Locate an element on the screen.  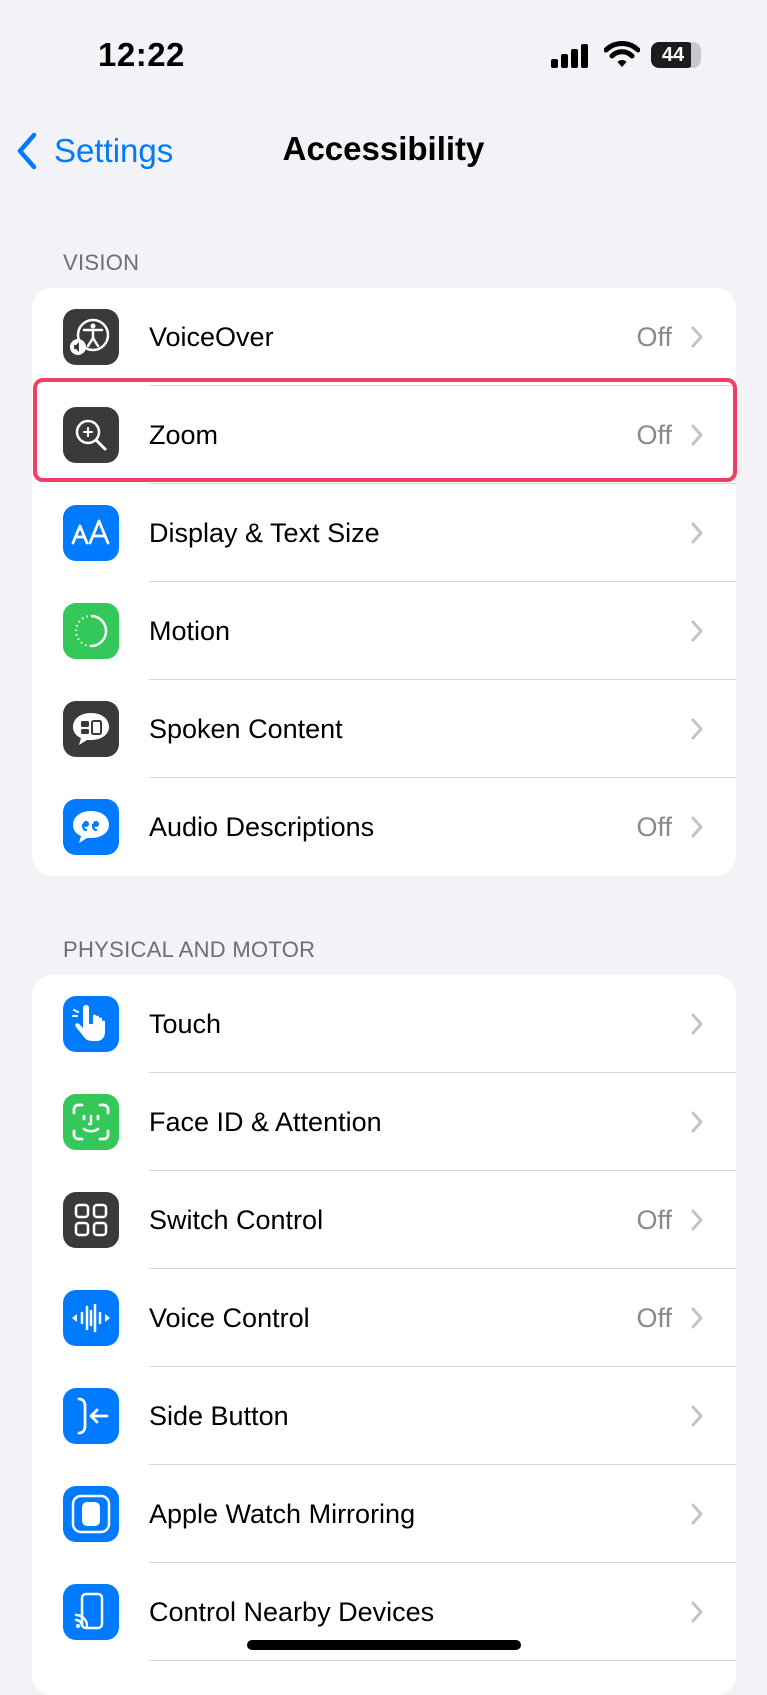
watch-mirroring-icon is located at coordinates (91, 1514).